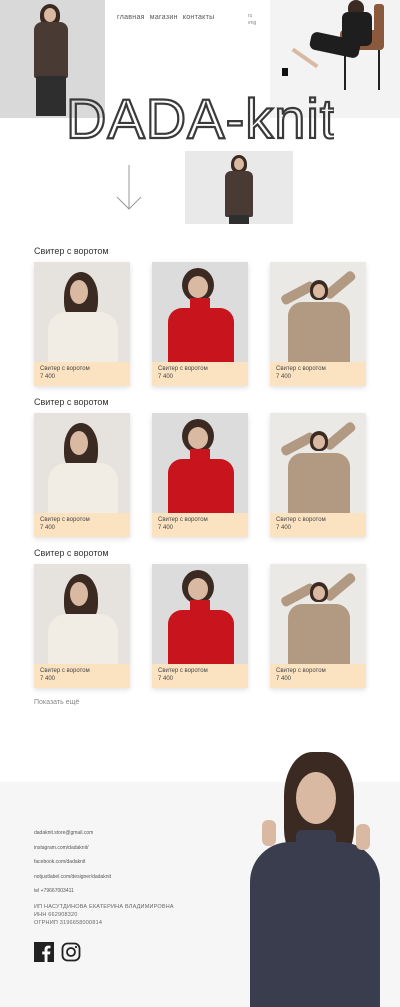  Describe the element at coordinates (131, 17) in the screenshot. I see `nav-home: главная` at that location.